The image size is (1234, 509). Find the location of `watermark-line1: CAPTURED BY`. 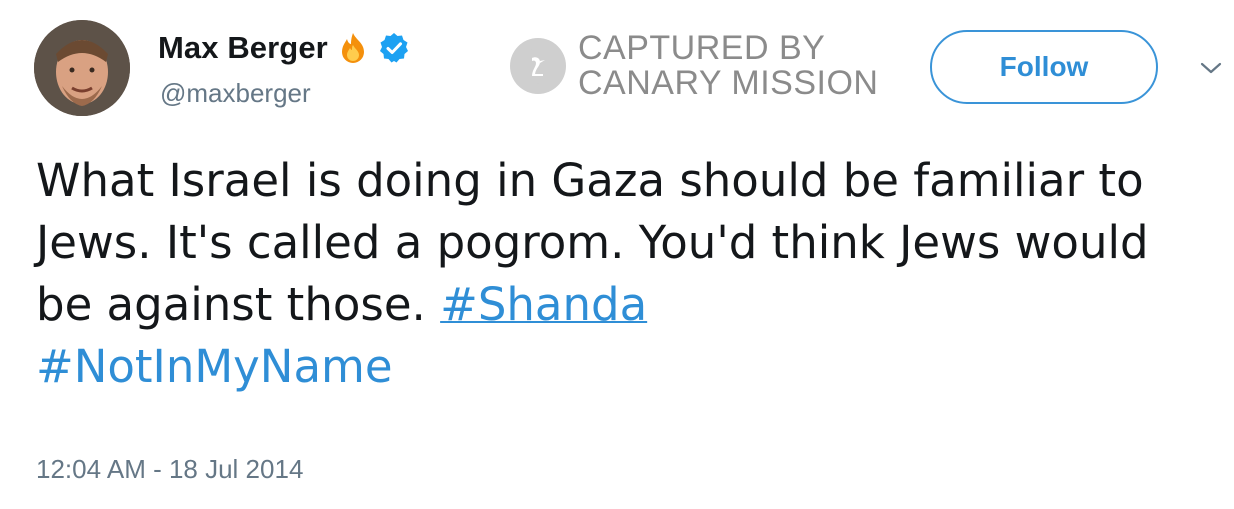

watermark-line1: CAPTURED BY is located at coordinates (702, 48).